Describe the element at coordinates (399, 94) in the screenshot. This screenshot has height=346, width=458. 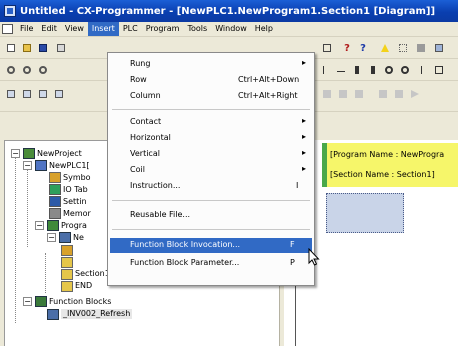
I see `monitor-mode-icon` at that location.